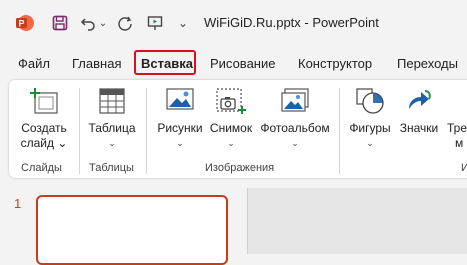  I want to click on window-title: WiFiGiD.Ru.pptx - PowerPoint, so click(291, 22).